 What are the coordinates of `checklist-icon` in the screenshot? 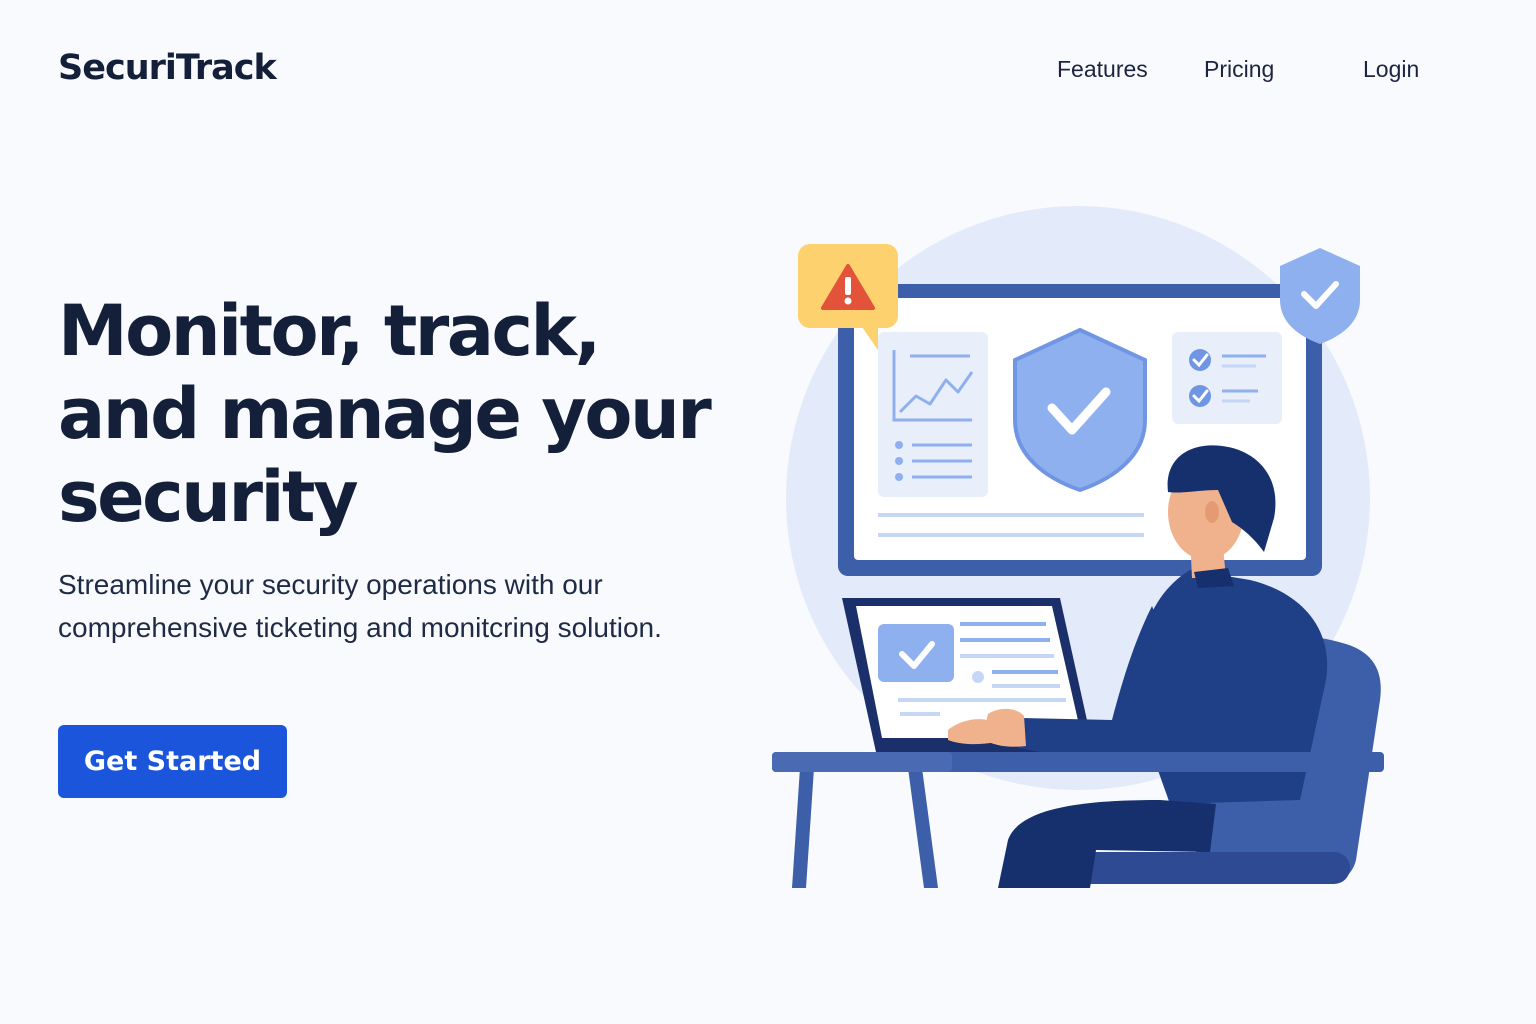 It's located at (1227, 378).